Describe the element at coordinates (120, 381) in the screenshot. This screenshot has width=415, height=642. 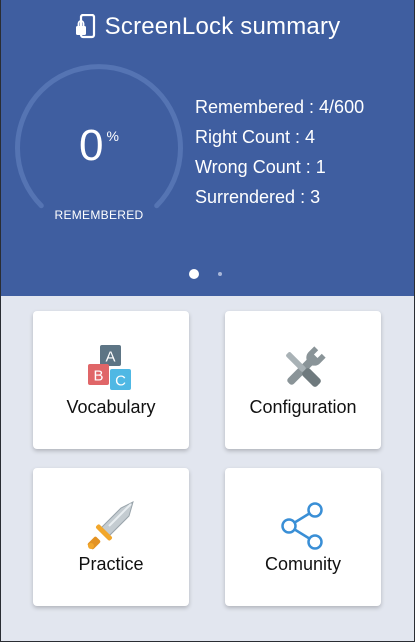
I see `svg-text: C` at that location.